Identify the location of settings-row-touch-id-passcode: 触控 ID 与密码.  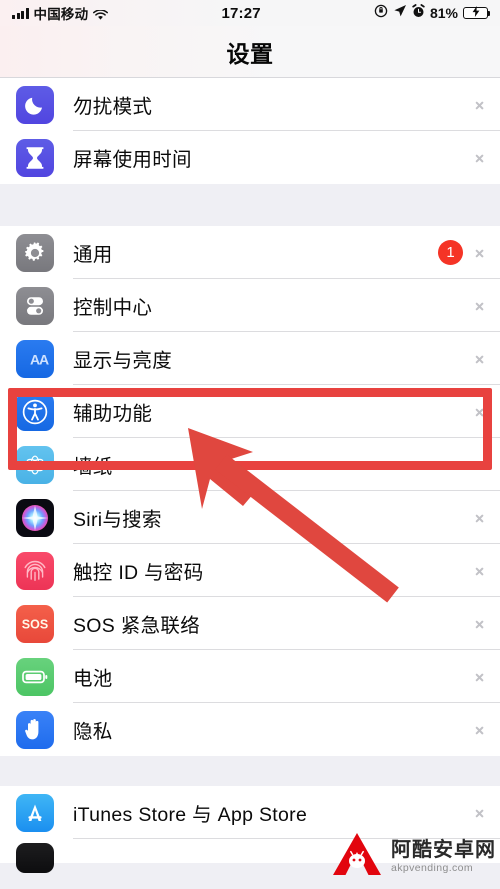
(250, 570).